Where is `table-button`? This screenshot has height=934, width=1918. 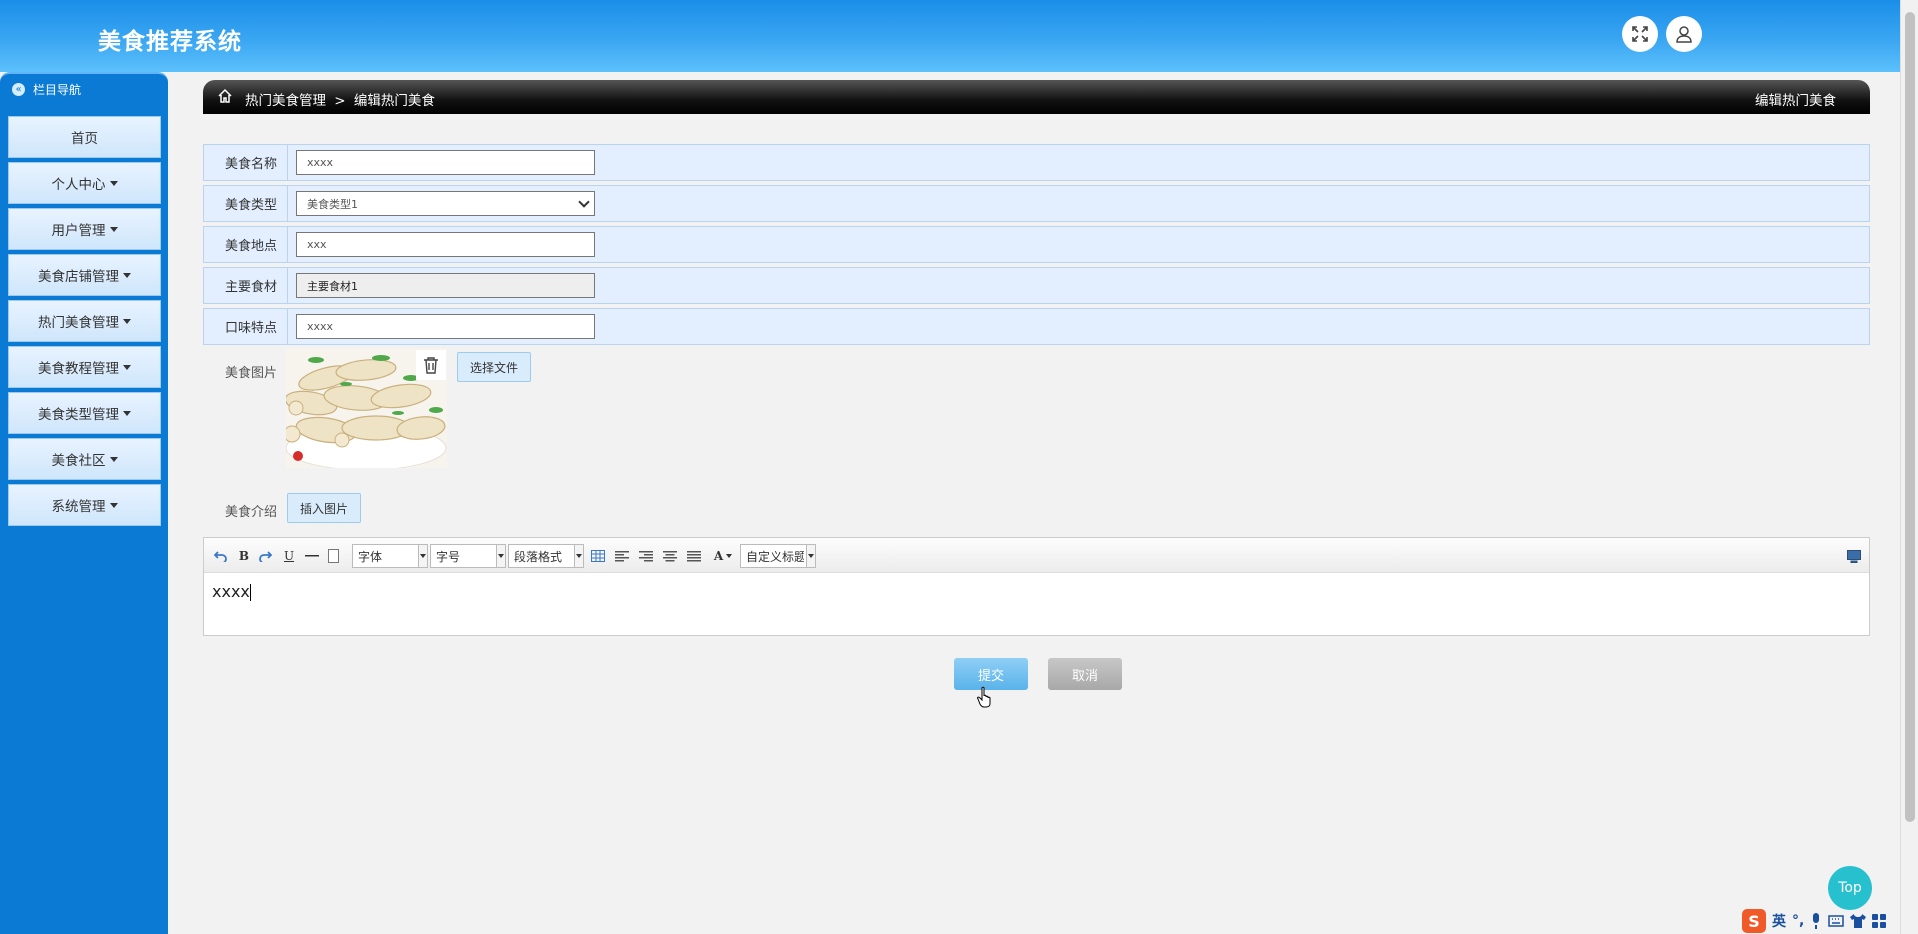 table-button is located at coordinates (598, 556).